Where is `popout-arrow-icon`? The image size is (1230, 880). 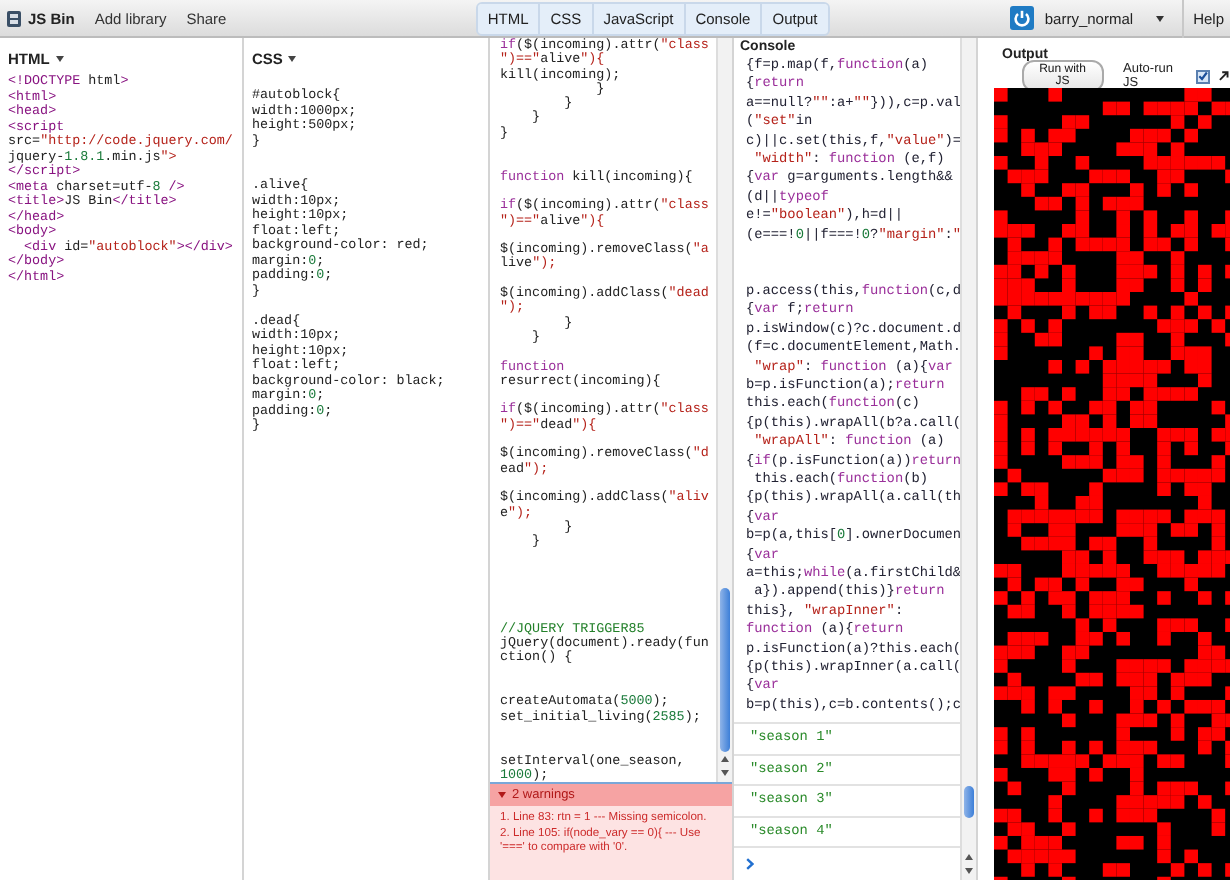 popout-arrow-icon is located at coordinates (1224, 76).